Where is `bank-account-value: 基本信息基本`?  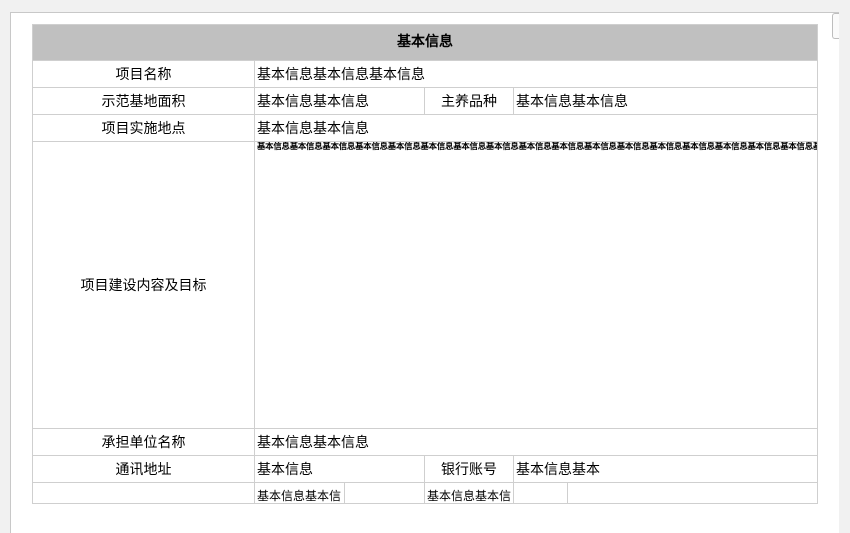 bank-account-value: 基本信息基本 is located at coordinates (665, 469).